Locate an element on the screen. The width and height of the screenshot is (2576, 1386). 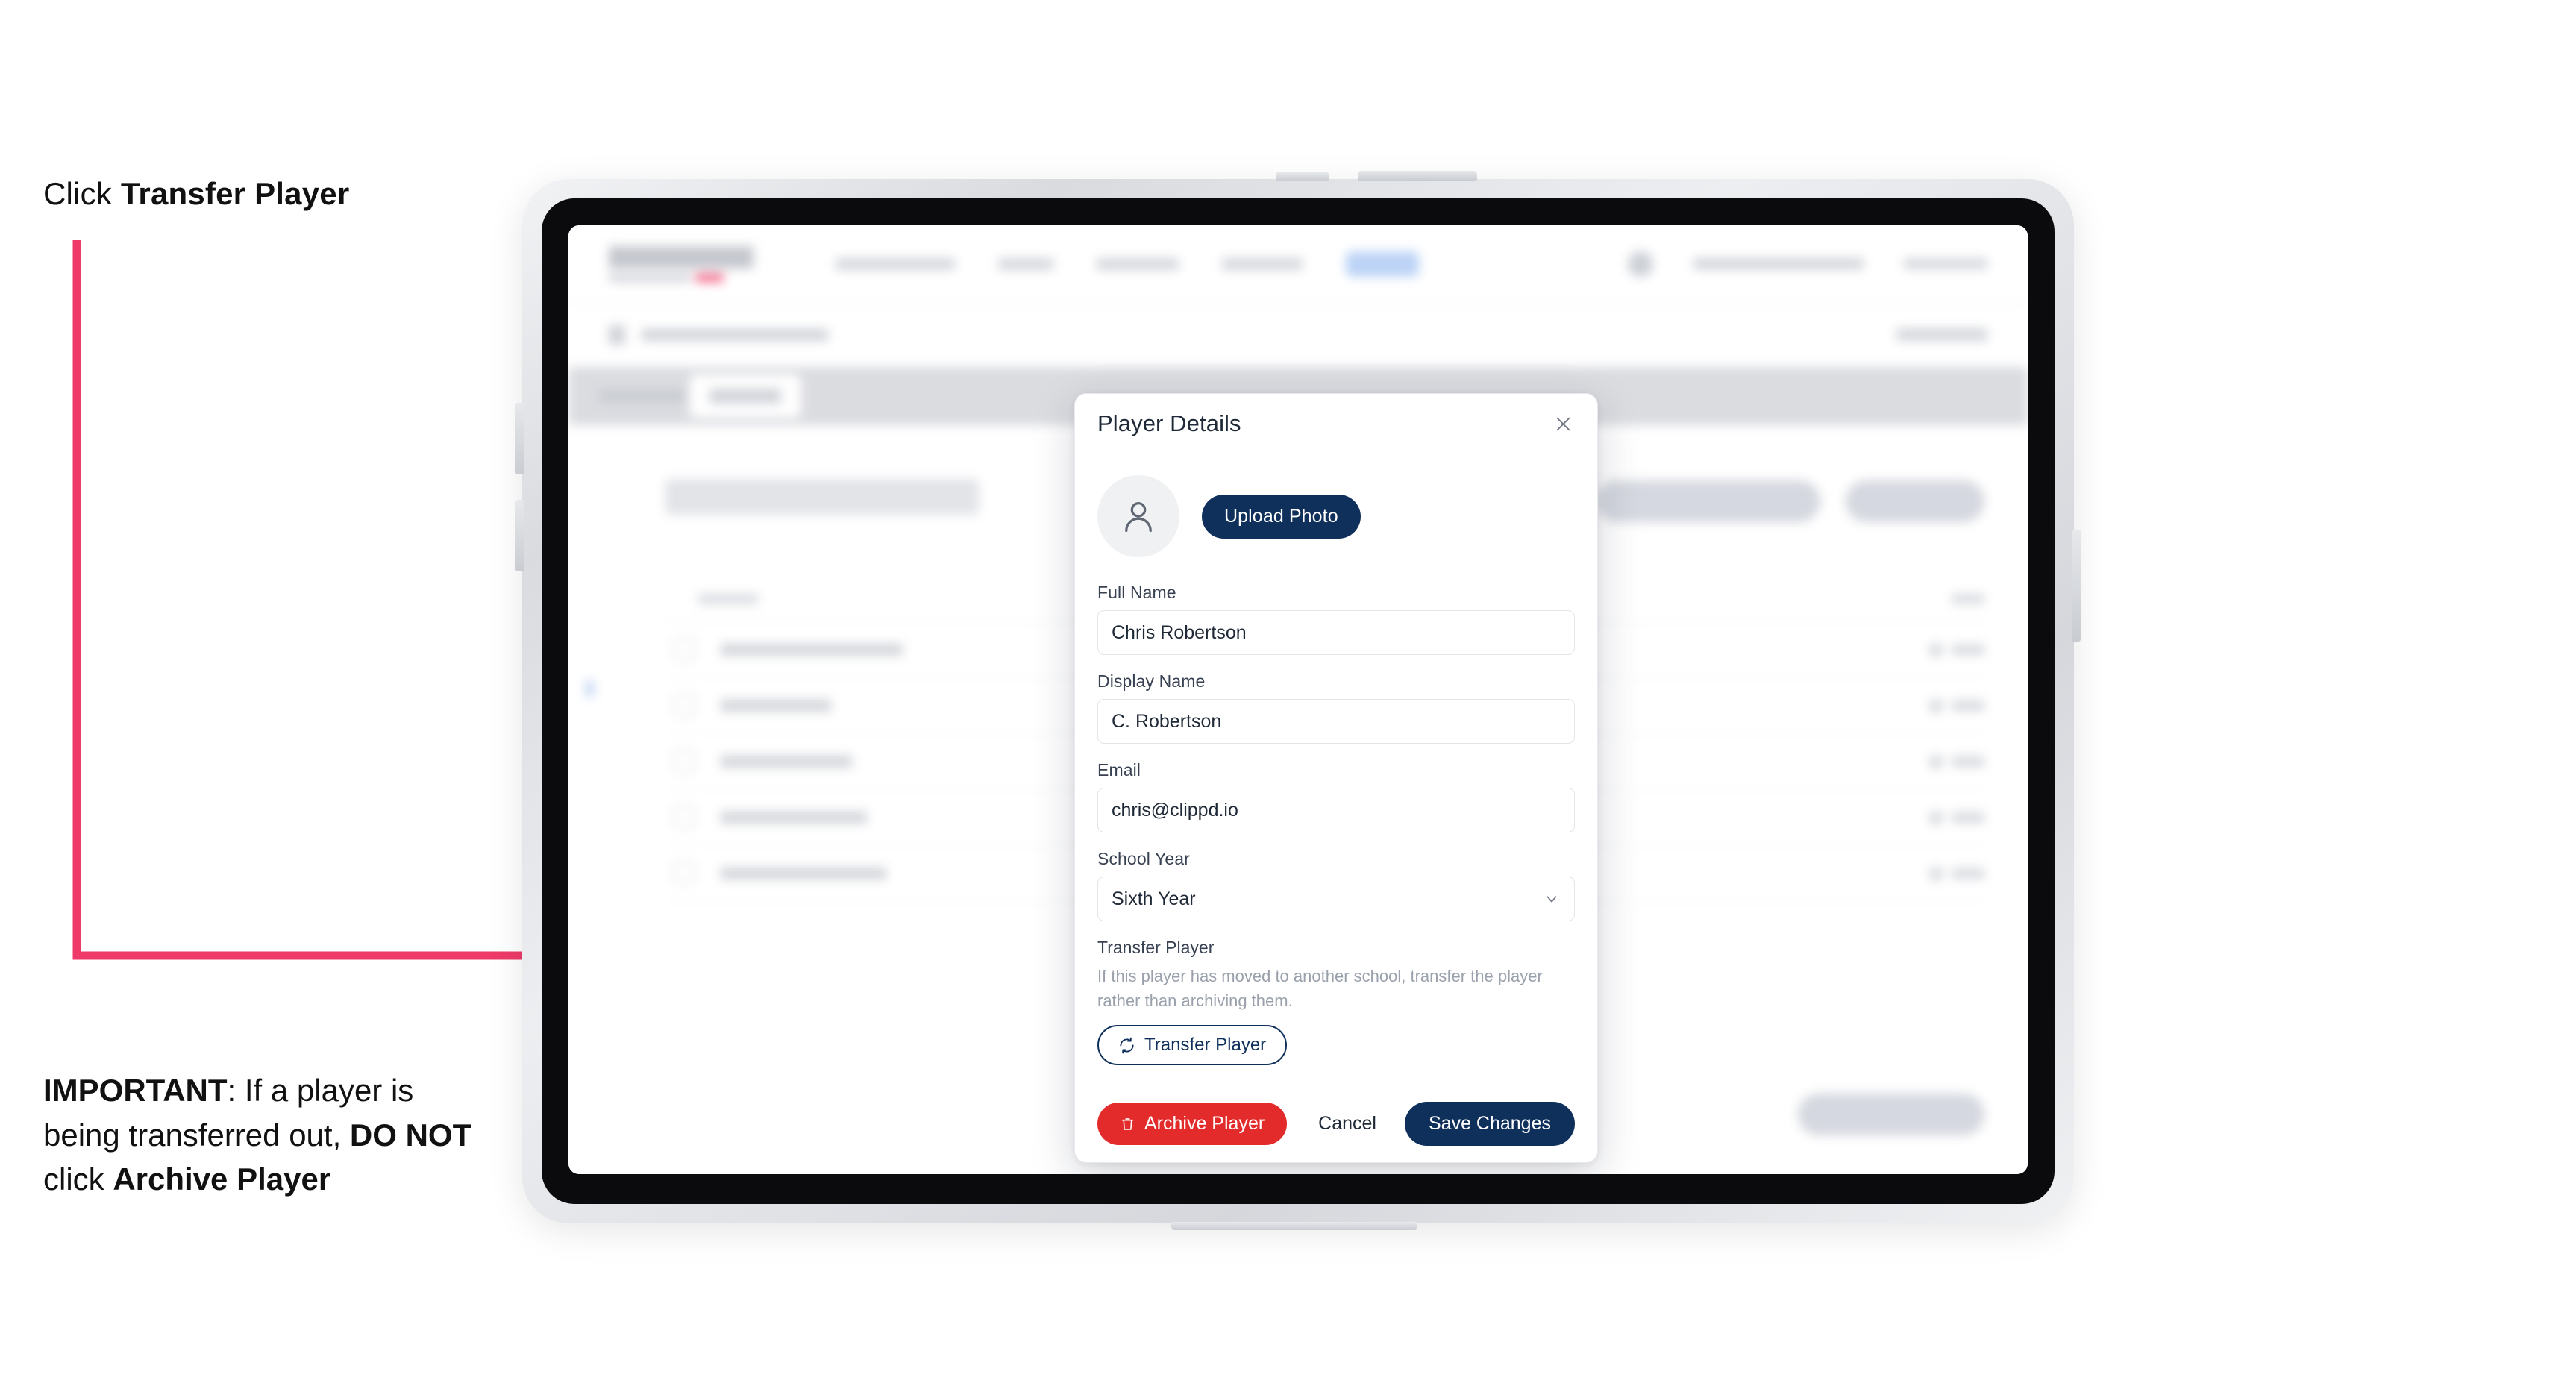
annotation-important-label: IMPORTANT is located at coordinates (135, 1090).